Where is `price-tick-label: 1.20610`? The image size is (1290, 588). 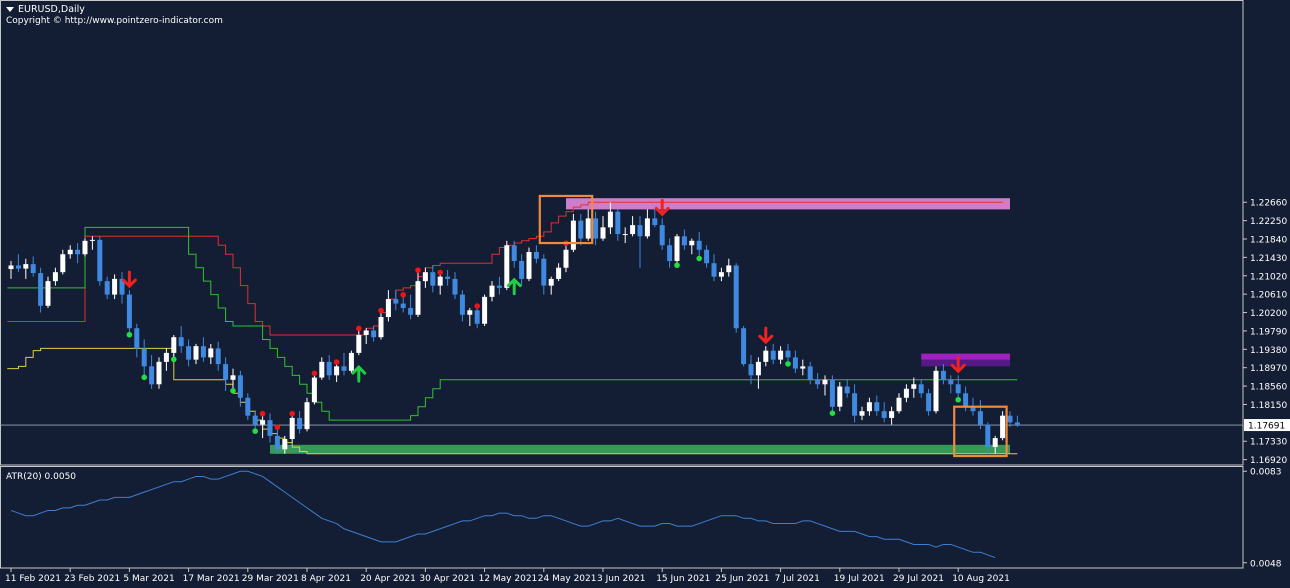
price-tick-label: 1.20610 is located at coordinates (1268, 296).